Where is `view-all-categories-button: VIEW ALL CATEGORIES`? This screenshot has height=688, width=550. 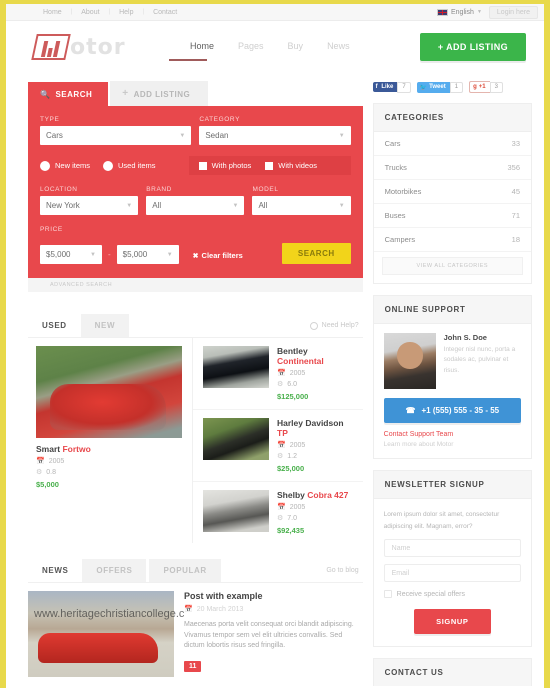 view-all-categories-button: VIEW ALL CATEGORIES is located at coordinates (452, 266).